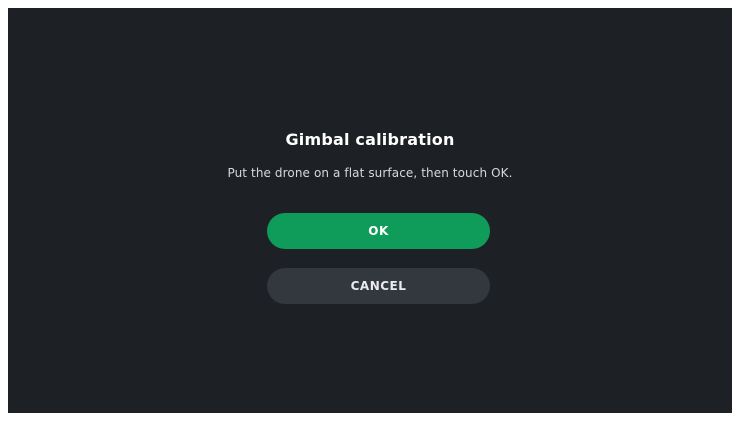  I want to click on cancel-button: CANCEL, so click(378, 286).